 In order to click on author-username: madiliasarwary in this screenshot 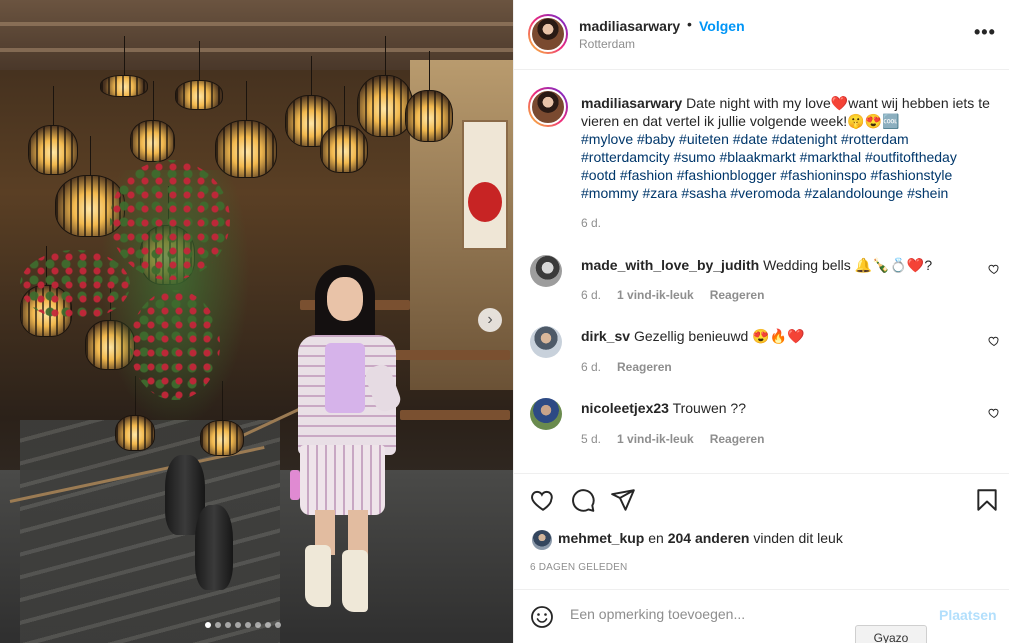, I will do `click(629, 26)`.